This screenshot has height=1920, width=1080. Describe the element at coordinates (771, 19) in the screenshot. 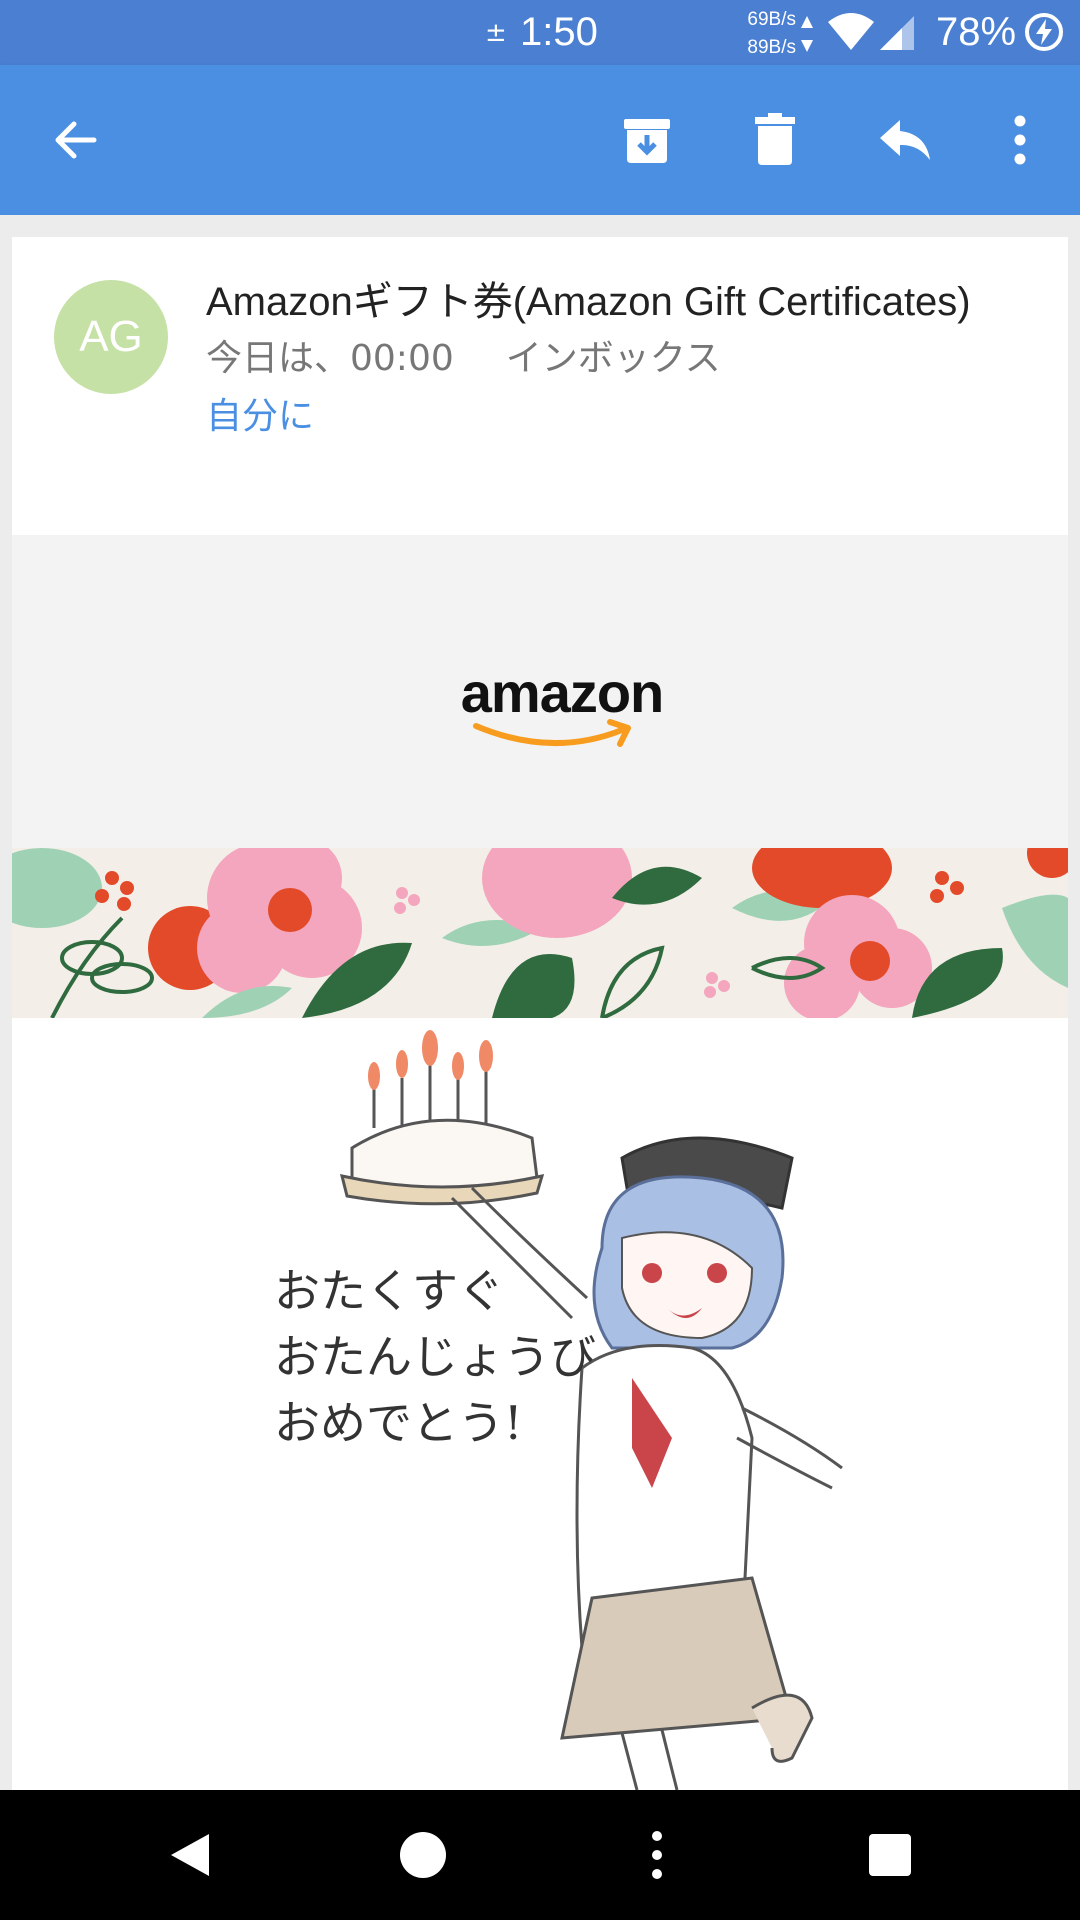

I see `network-upload-speed: 69B/s` at that location.